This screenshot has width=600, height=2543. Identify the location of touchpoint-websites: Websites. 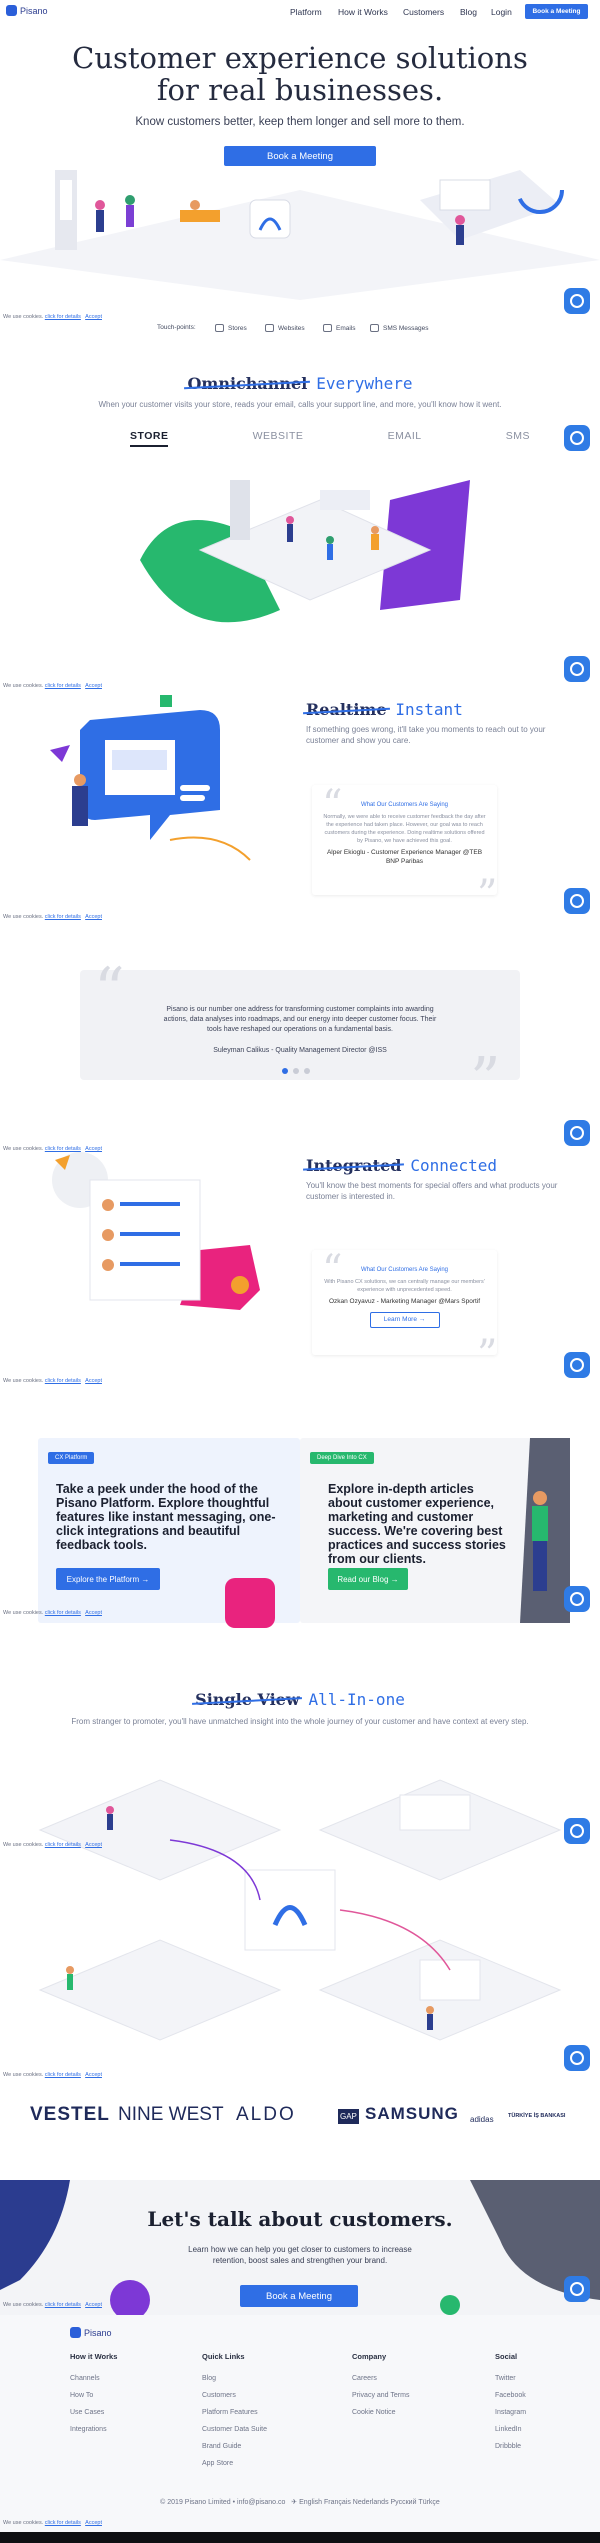
(285, 328).